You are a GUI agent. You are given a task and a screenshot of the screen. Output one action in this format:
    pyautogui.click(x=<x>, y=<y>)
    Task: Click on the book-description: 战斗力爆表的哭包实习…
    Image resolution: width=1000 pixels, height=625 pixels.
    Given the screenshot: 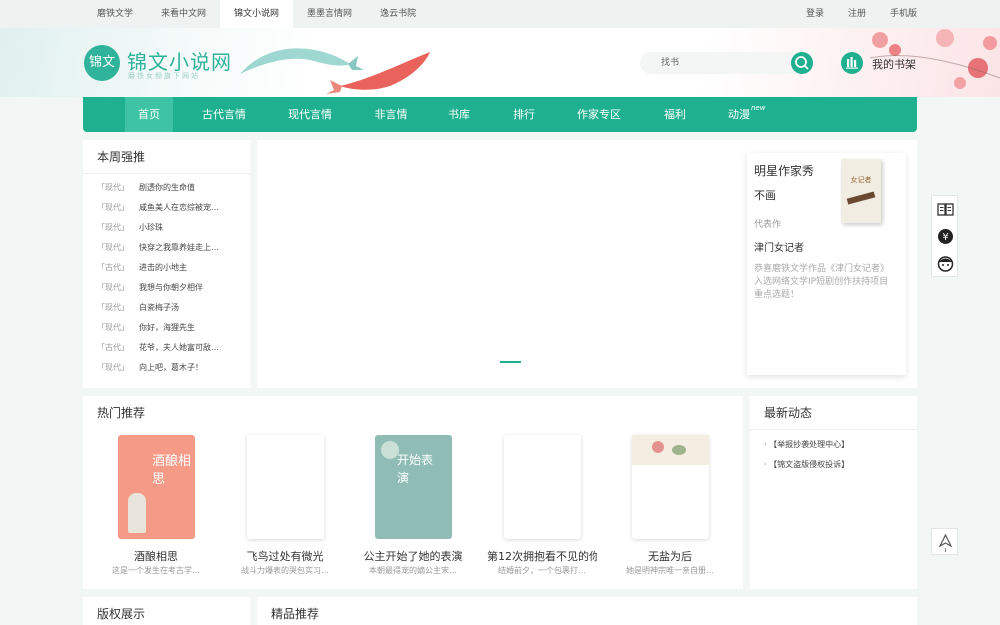 What is the action you would take?
    pyautogui.click(x=285, y=570)
    